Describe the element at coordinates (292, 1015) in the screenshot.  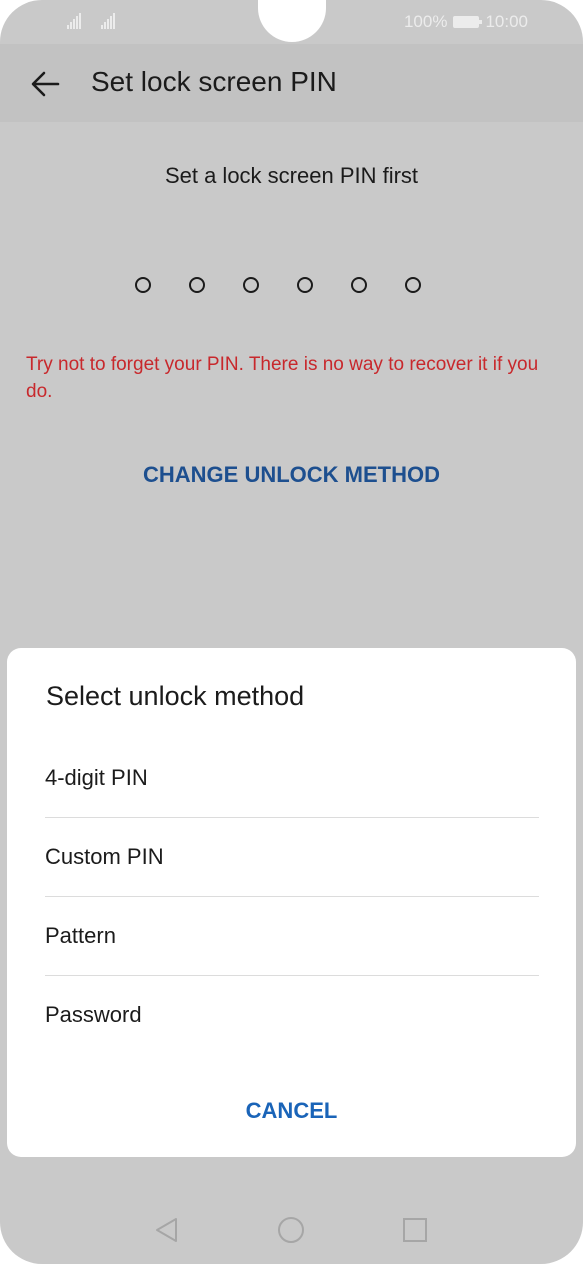
I see `option-password: Password` at that location.